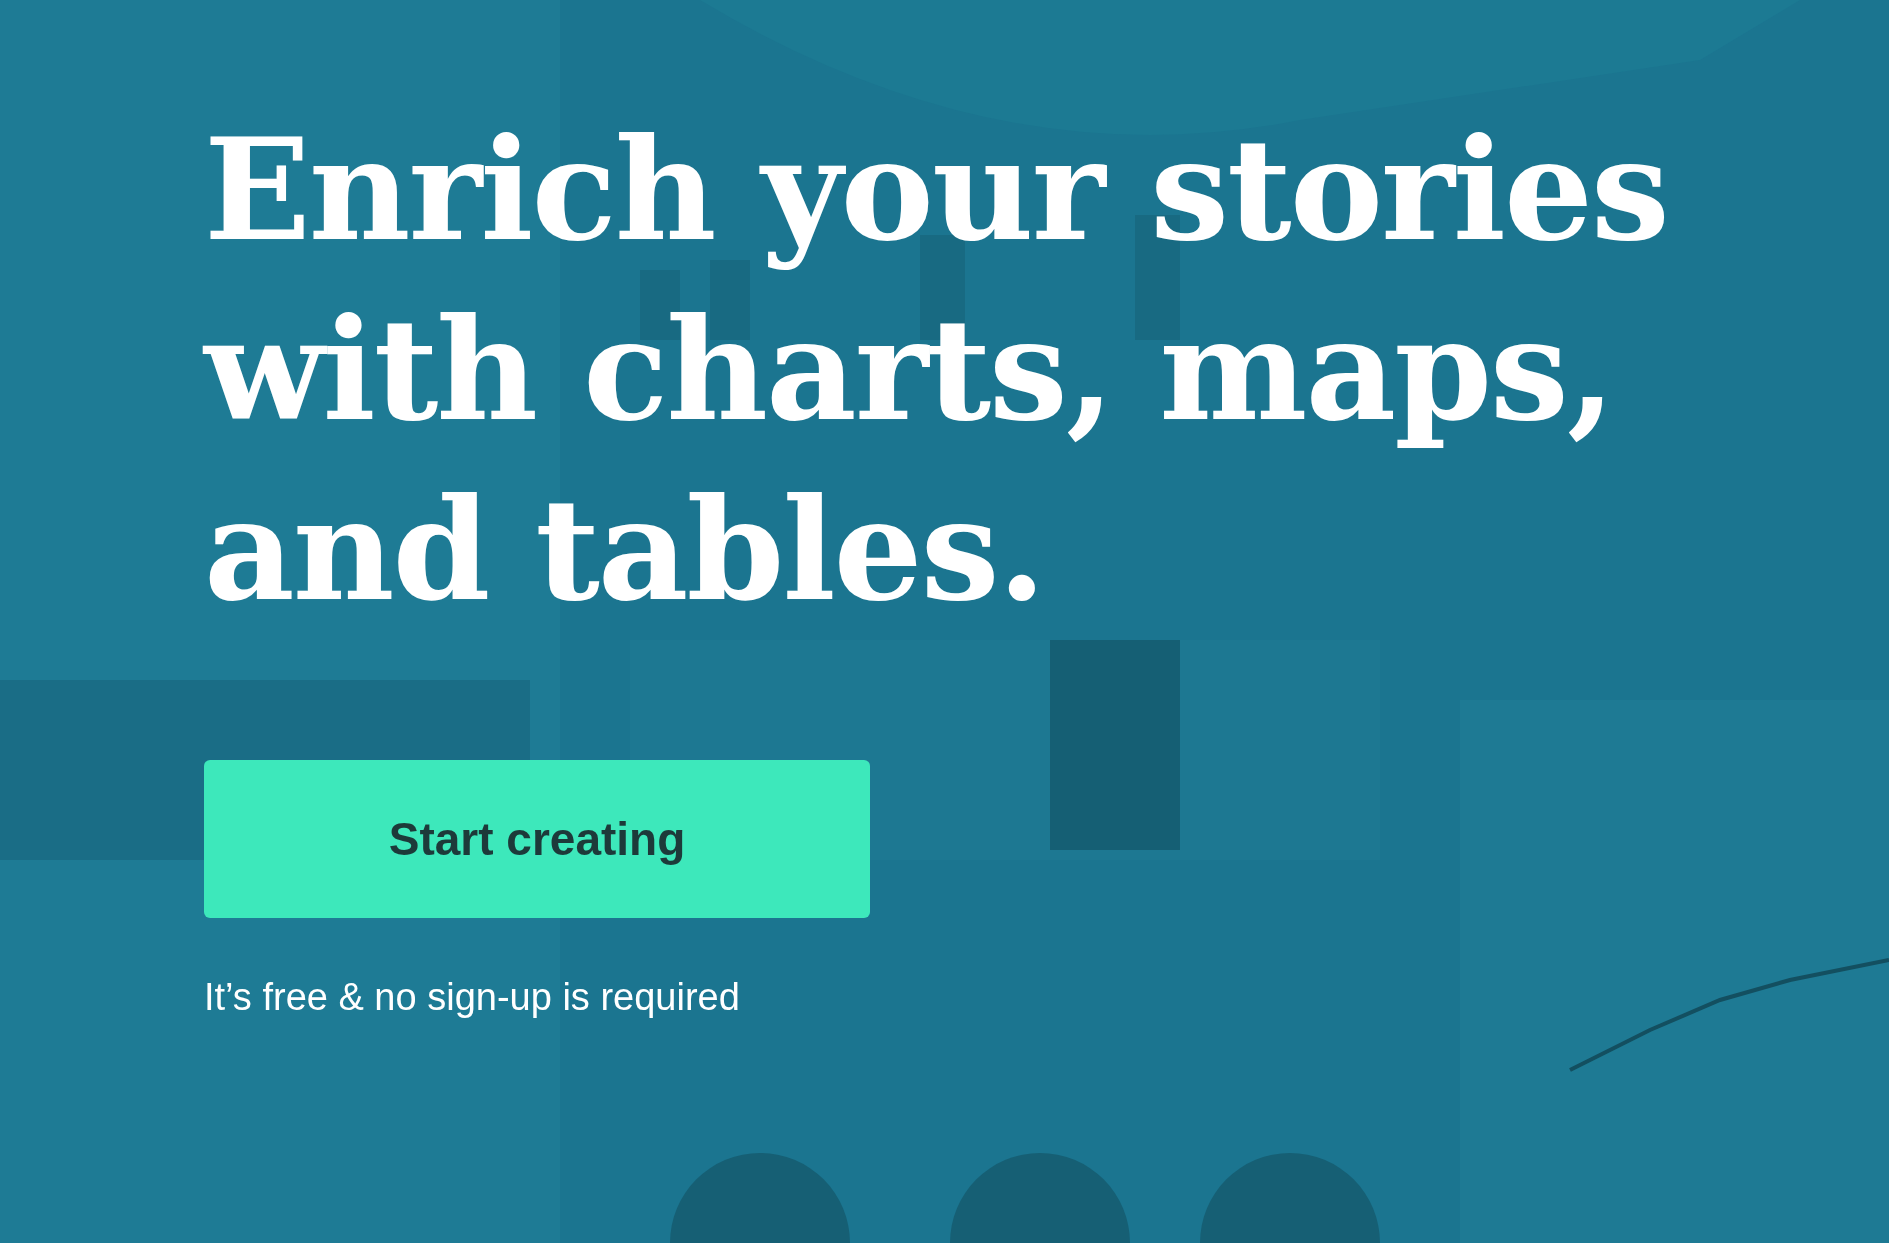 This screenshot has width=1889, height=1243. What do you see at coordinates (537, 839) in the screenshot?
I see `start-creating-button: Start creating` at bounding box center [537, 839].